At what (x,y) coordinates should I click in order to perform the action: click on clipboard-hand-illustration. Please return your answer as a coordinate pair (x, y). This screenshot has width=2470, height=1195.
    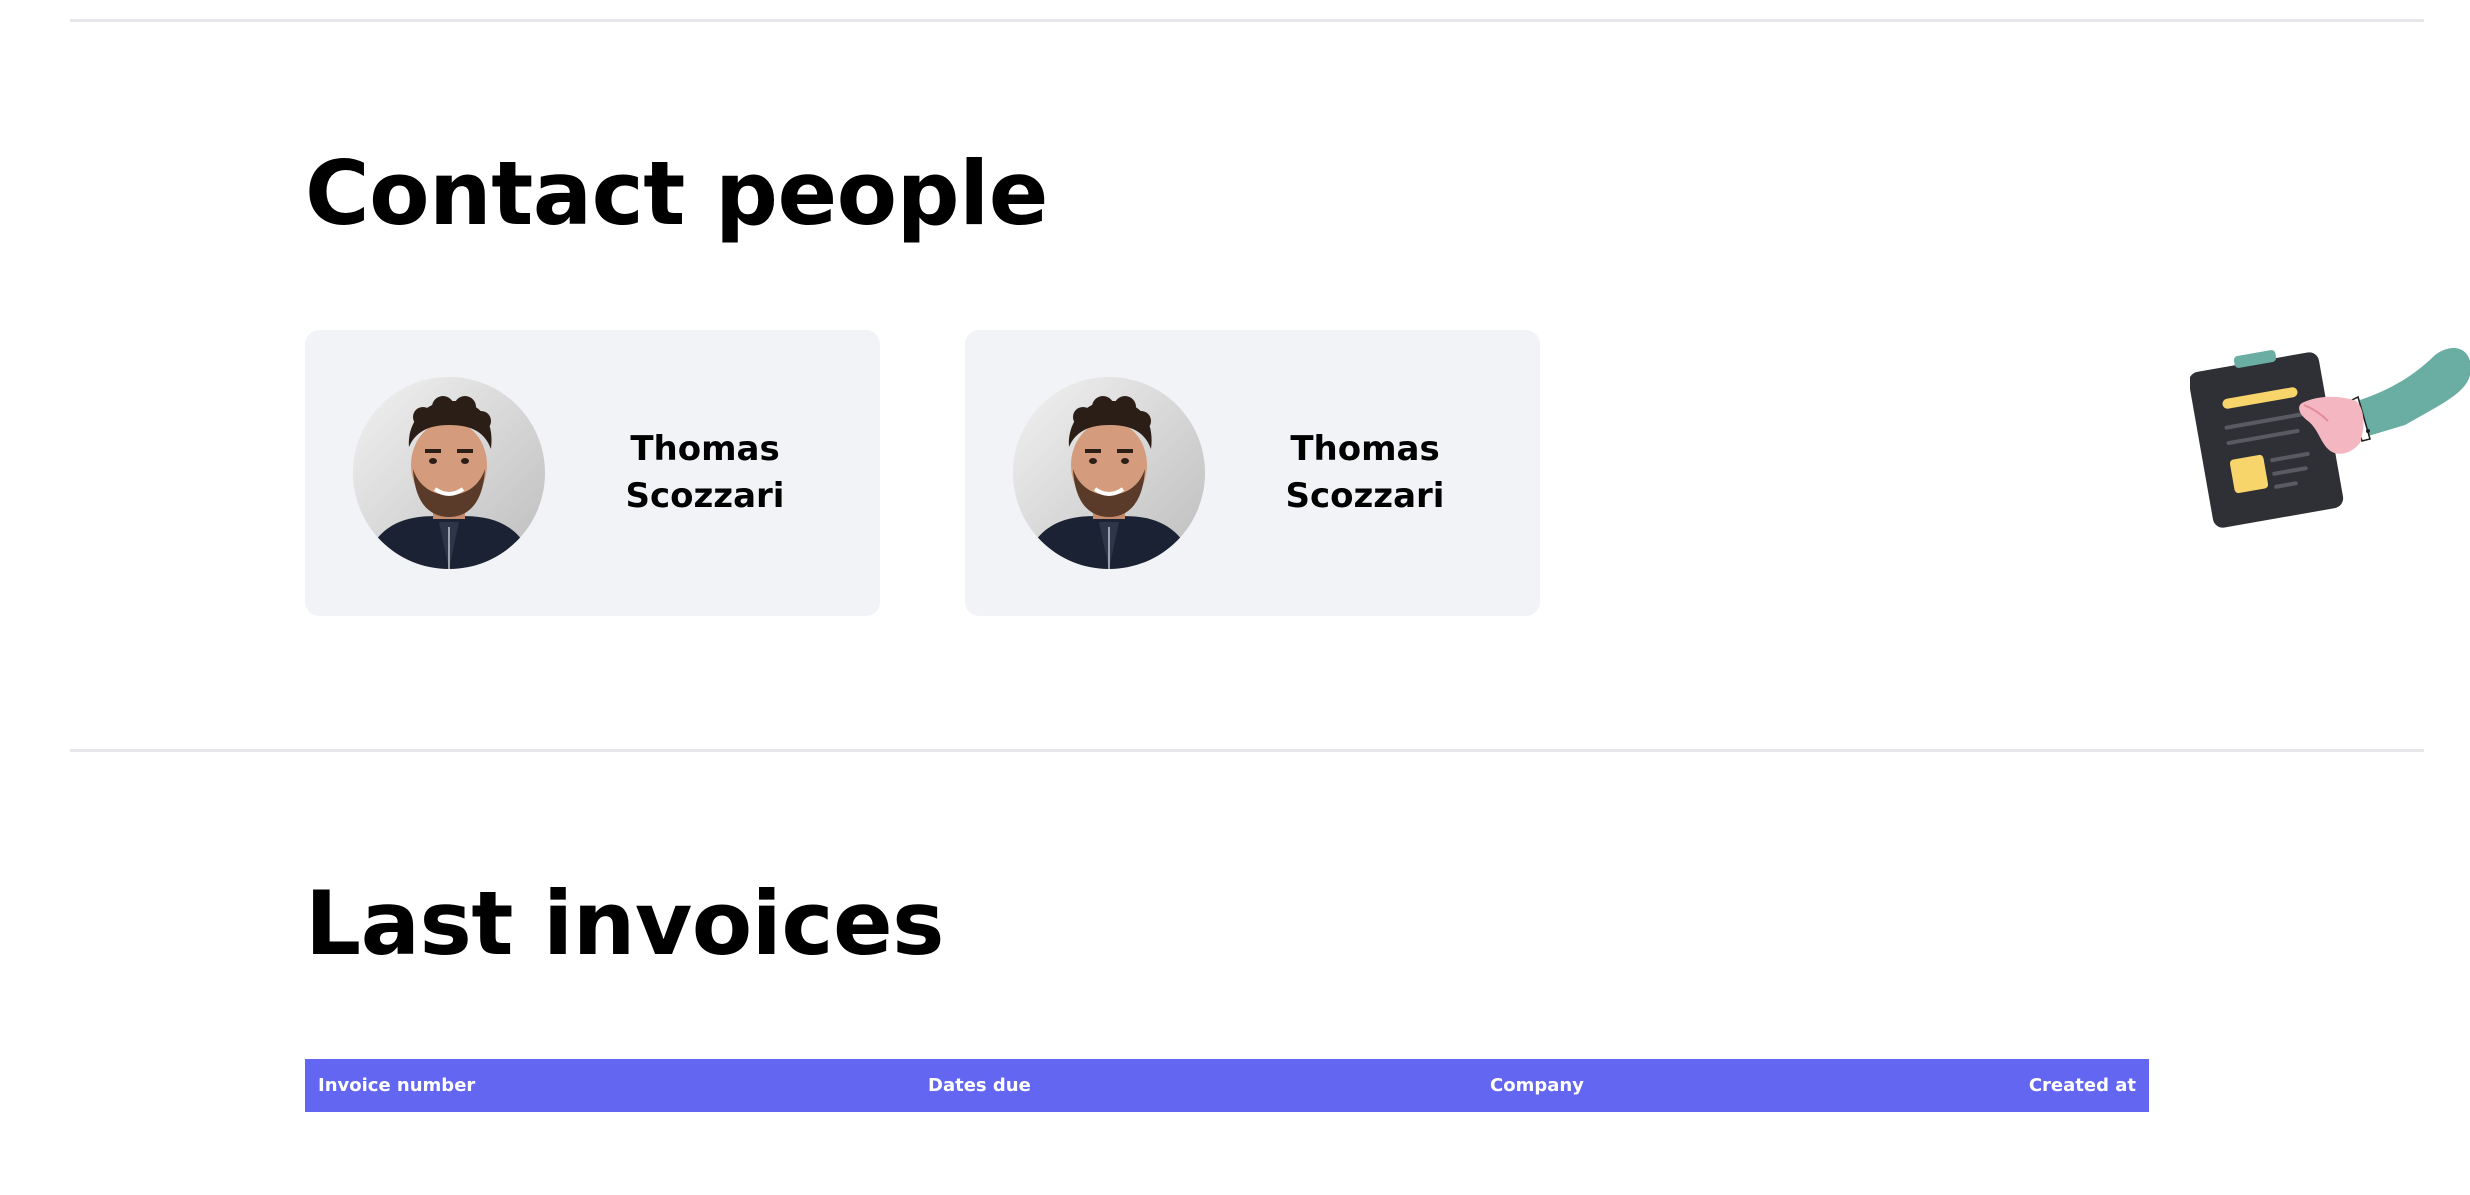
    Looking at the image, I should click on (2329, 437).